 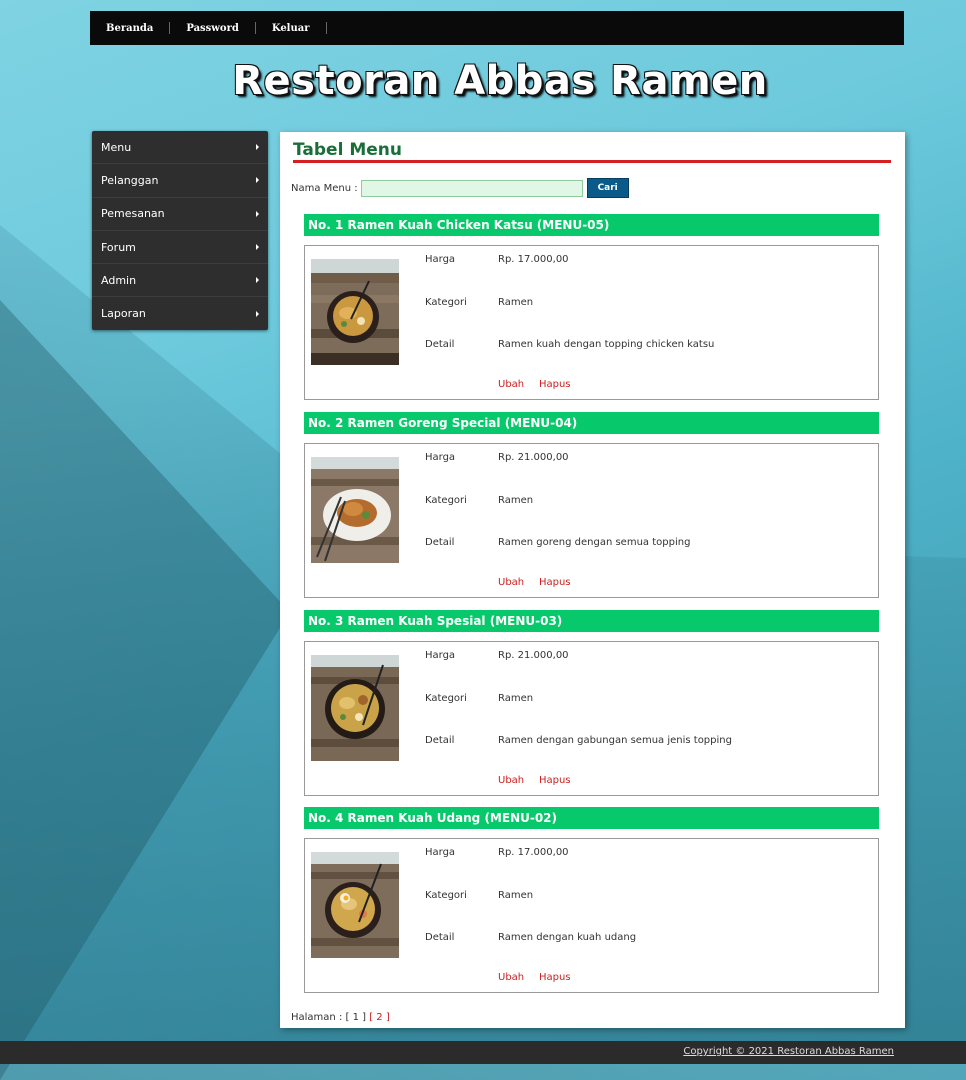 I want to click on page-link-2: [ 2 ], so click(x=379, y=1017).